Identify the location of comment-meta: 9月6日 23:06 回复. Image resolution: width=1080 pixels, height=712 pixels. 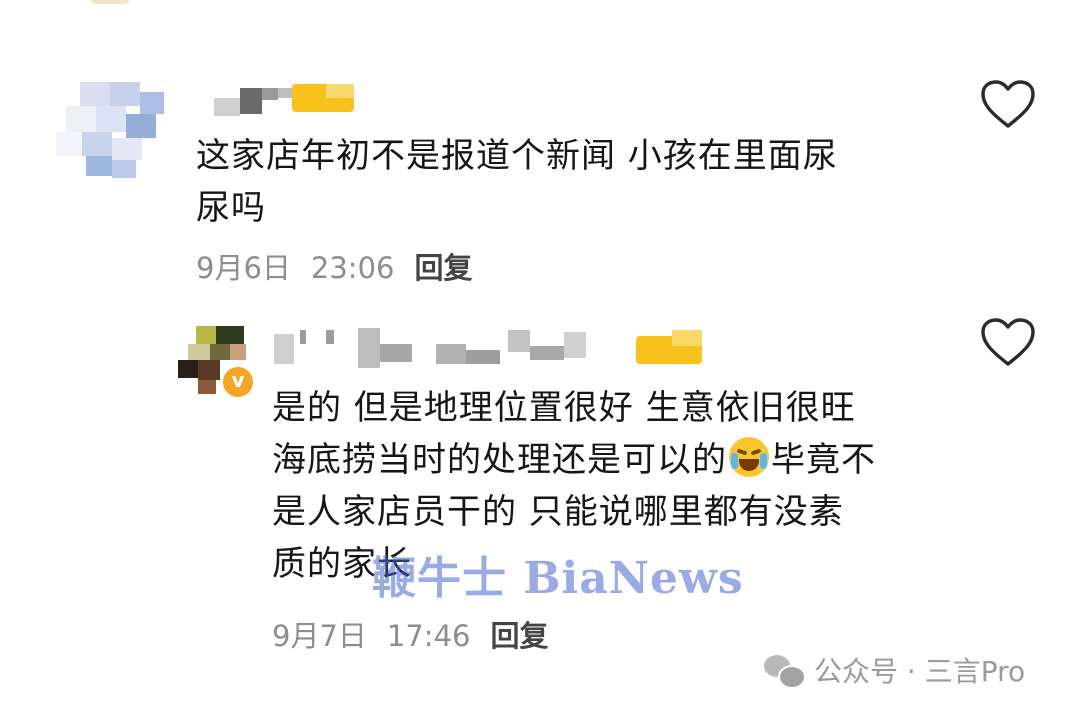
(344, 268).